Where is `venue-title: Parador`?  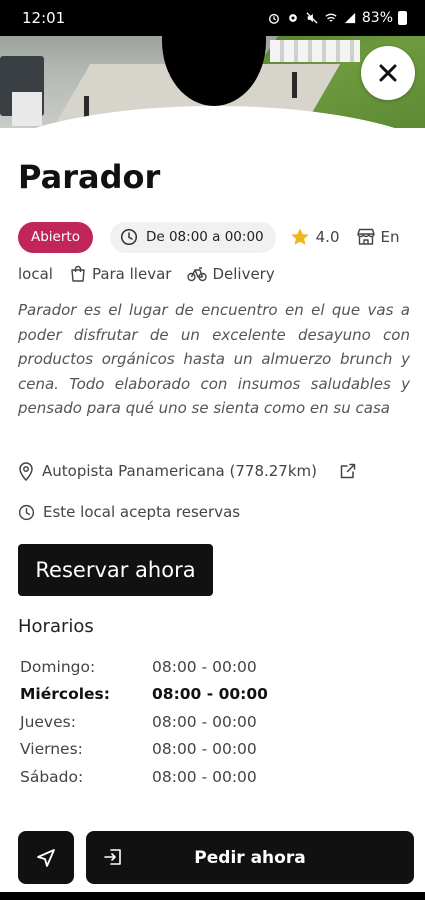 venue-title: Parador is located at coordinates (89, 177).